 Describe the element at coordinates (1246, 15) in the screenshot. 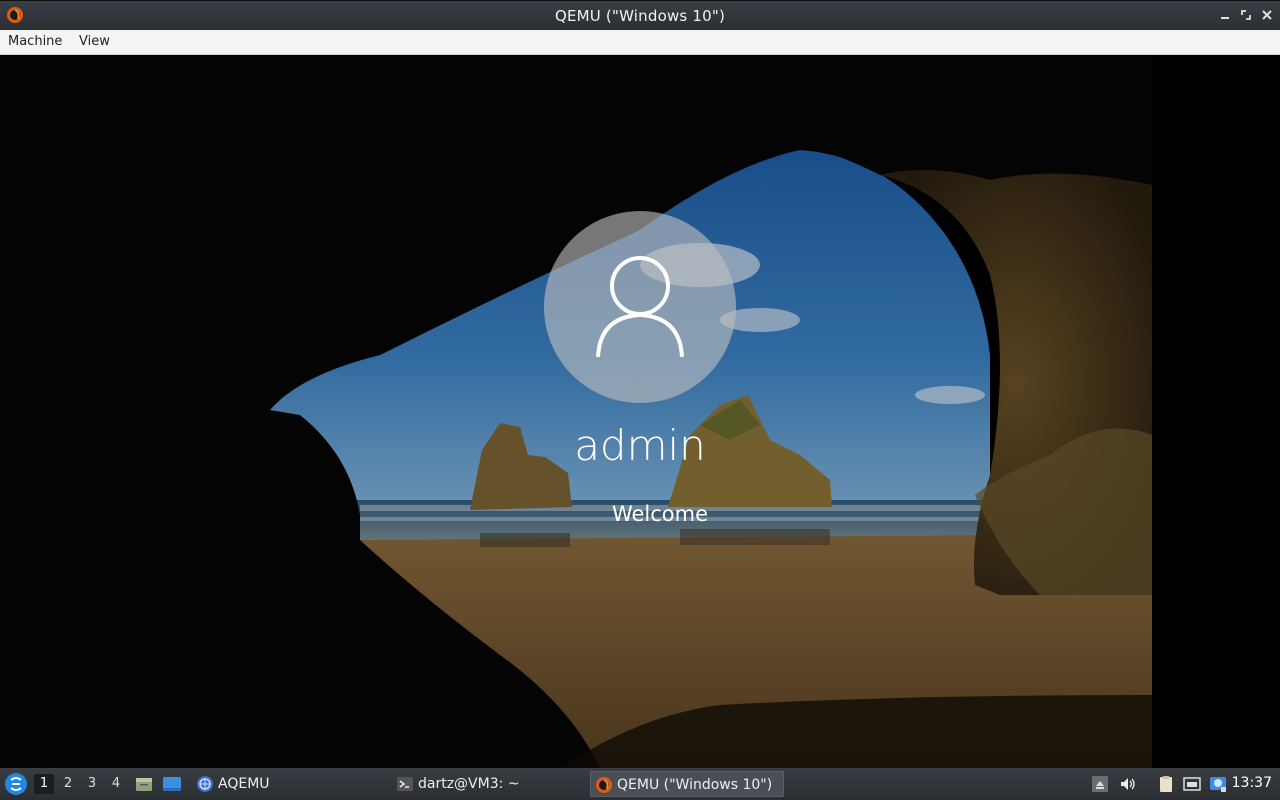

I see `maximize-icon` at that location.